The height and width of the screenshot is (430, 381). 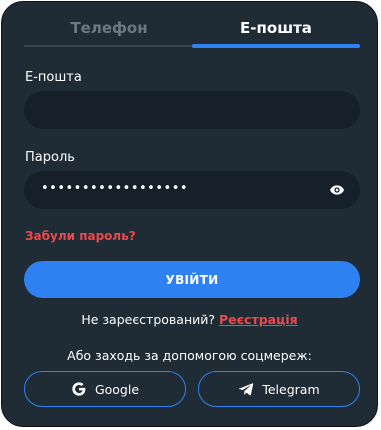 What do you see at coordinates (53, 77) in the screenshot?
I see `email-label: Е-пошта` at bounding box center [53, 77].